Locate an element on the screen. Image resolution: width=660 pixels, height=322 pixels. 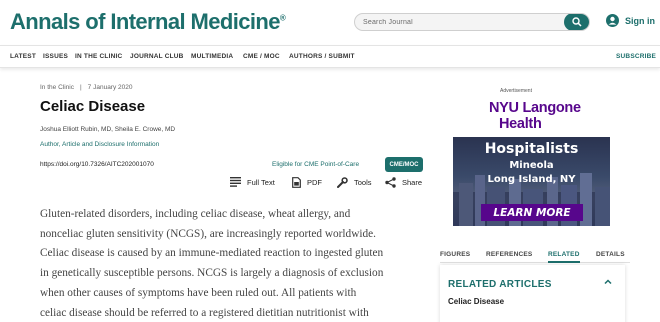
nav-in-the-clinic: IN THE CLINIC is located at coordinates (98, 56).